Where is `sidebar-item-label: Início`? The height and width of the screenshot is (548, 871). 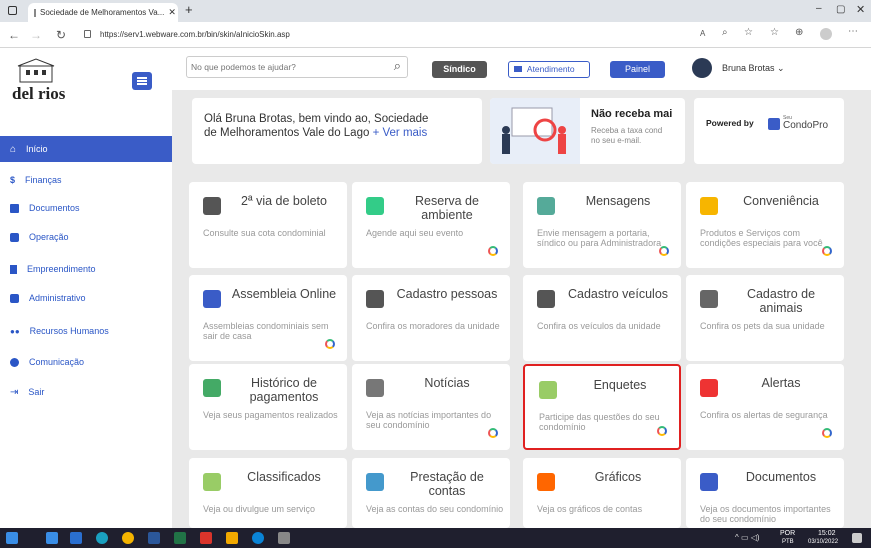
sidebar-item-label: Início is located at coordinates (37, 149).